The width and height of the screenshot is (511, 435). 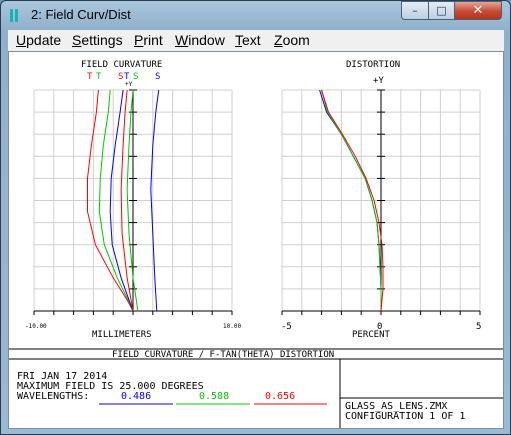 I want to click on title-bar: 2: Field Curv/Dist – □ ✕, so click(x=255, y=15).